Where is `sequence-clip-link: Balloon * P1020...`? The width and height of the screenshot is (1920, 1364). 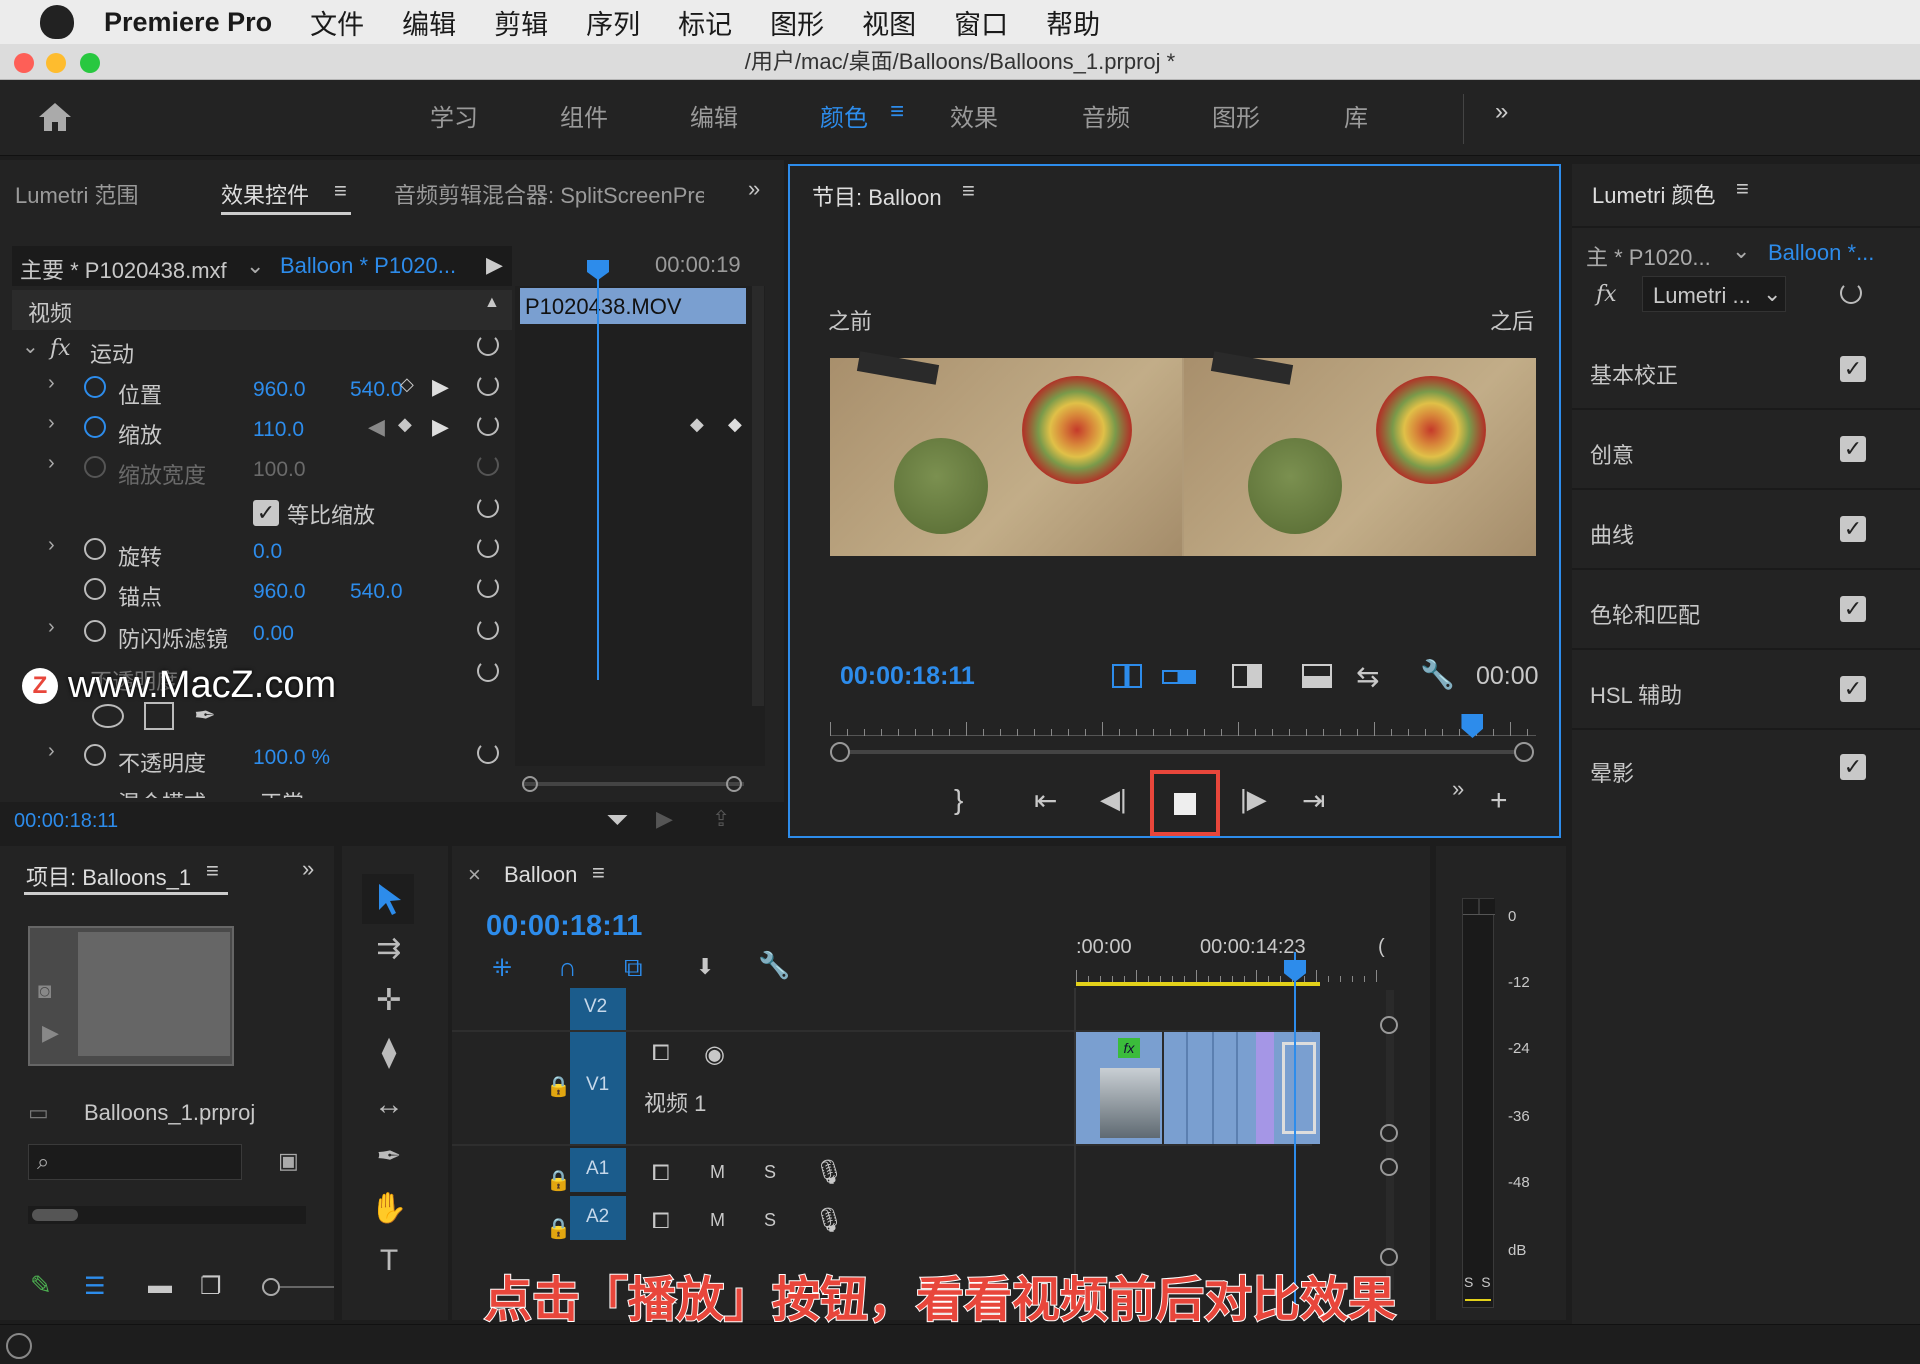
sequence-clip-link: Balloon * P1020... is located at coordinates (368, 266).